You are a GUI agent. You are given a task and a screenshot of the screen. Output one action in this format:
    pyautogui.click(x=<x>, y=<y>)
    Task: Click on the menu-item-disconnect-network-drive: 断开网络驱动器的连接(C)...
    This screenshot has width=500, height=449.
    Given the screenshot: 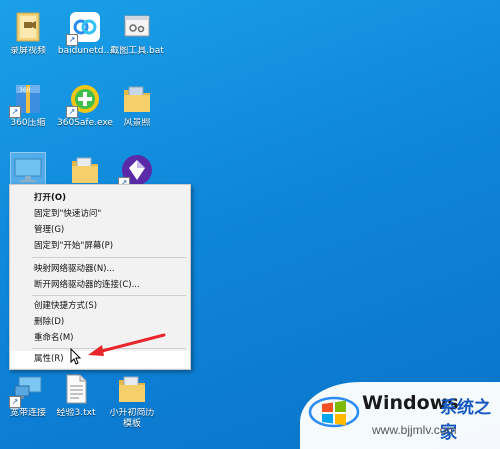 What is the action you would take?
    pyautogui.click(x=100, y=285)
    